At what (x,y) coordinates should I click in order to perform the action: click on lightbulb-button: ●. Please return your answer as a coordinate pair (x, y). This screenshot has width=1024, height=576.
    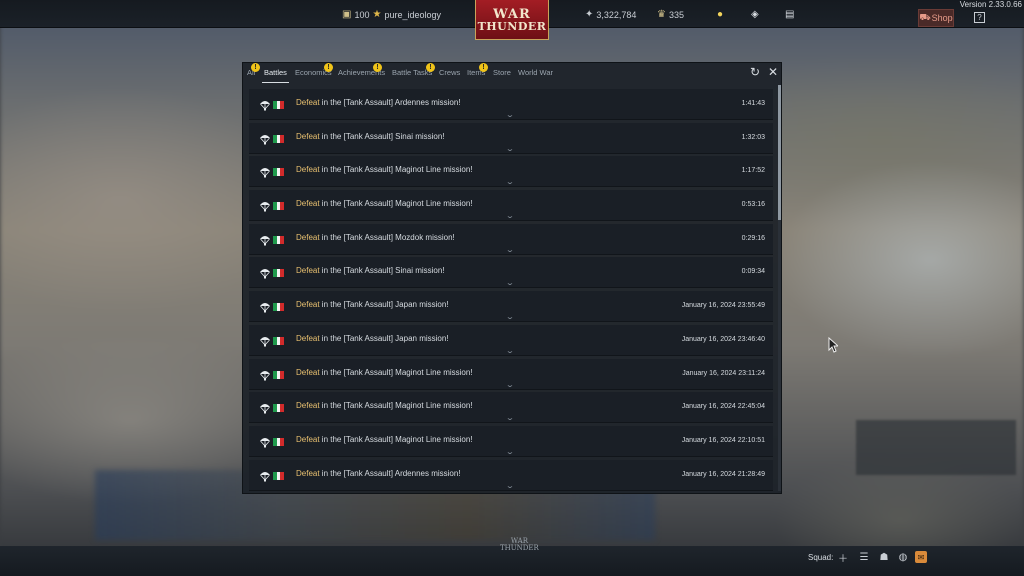
    Looking at the image, I should click on (720, 14).